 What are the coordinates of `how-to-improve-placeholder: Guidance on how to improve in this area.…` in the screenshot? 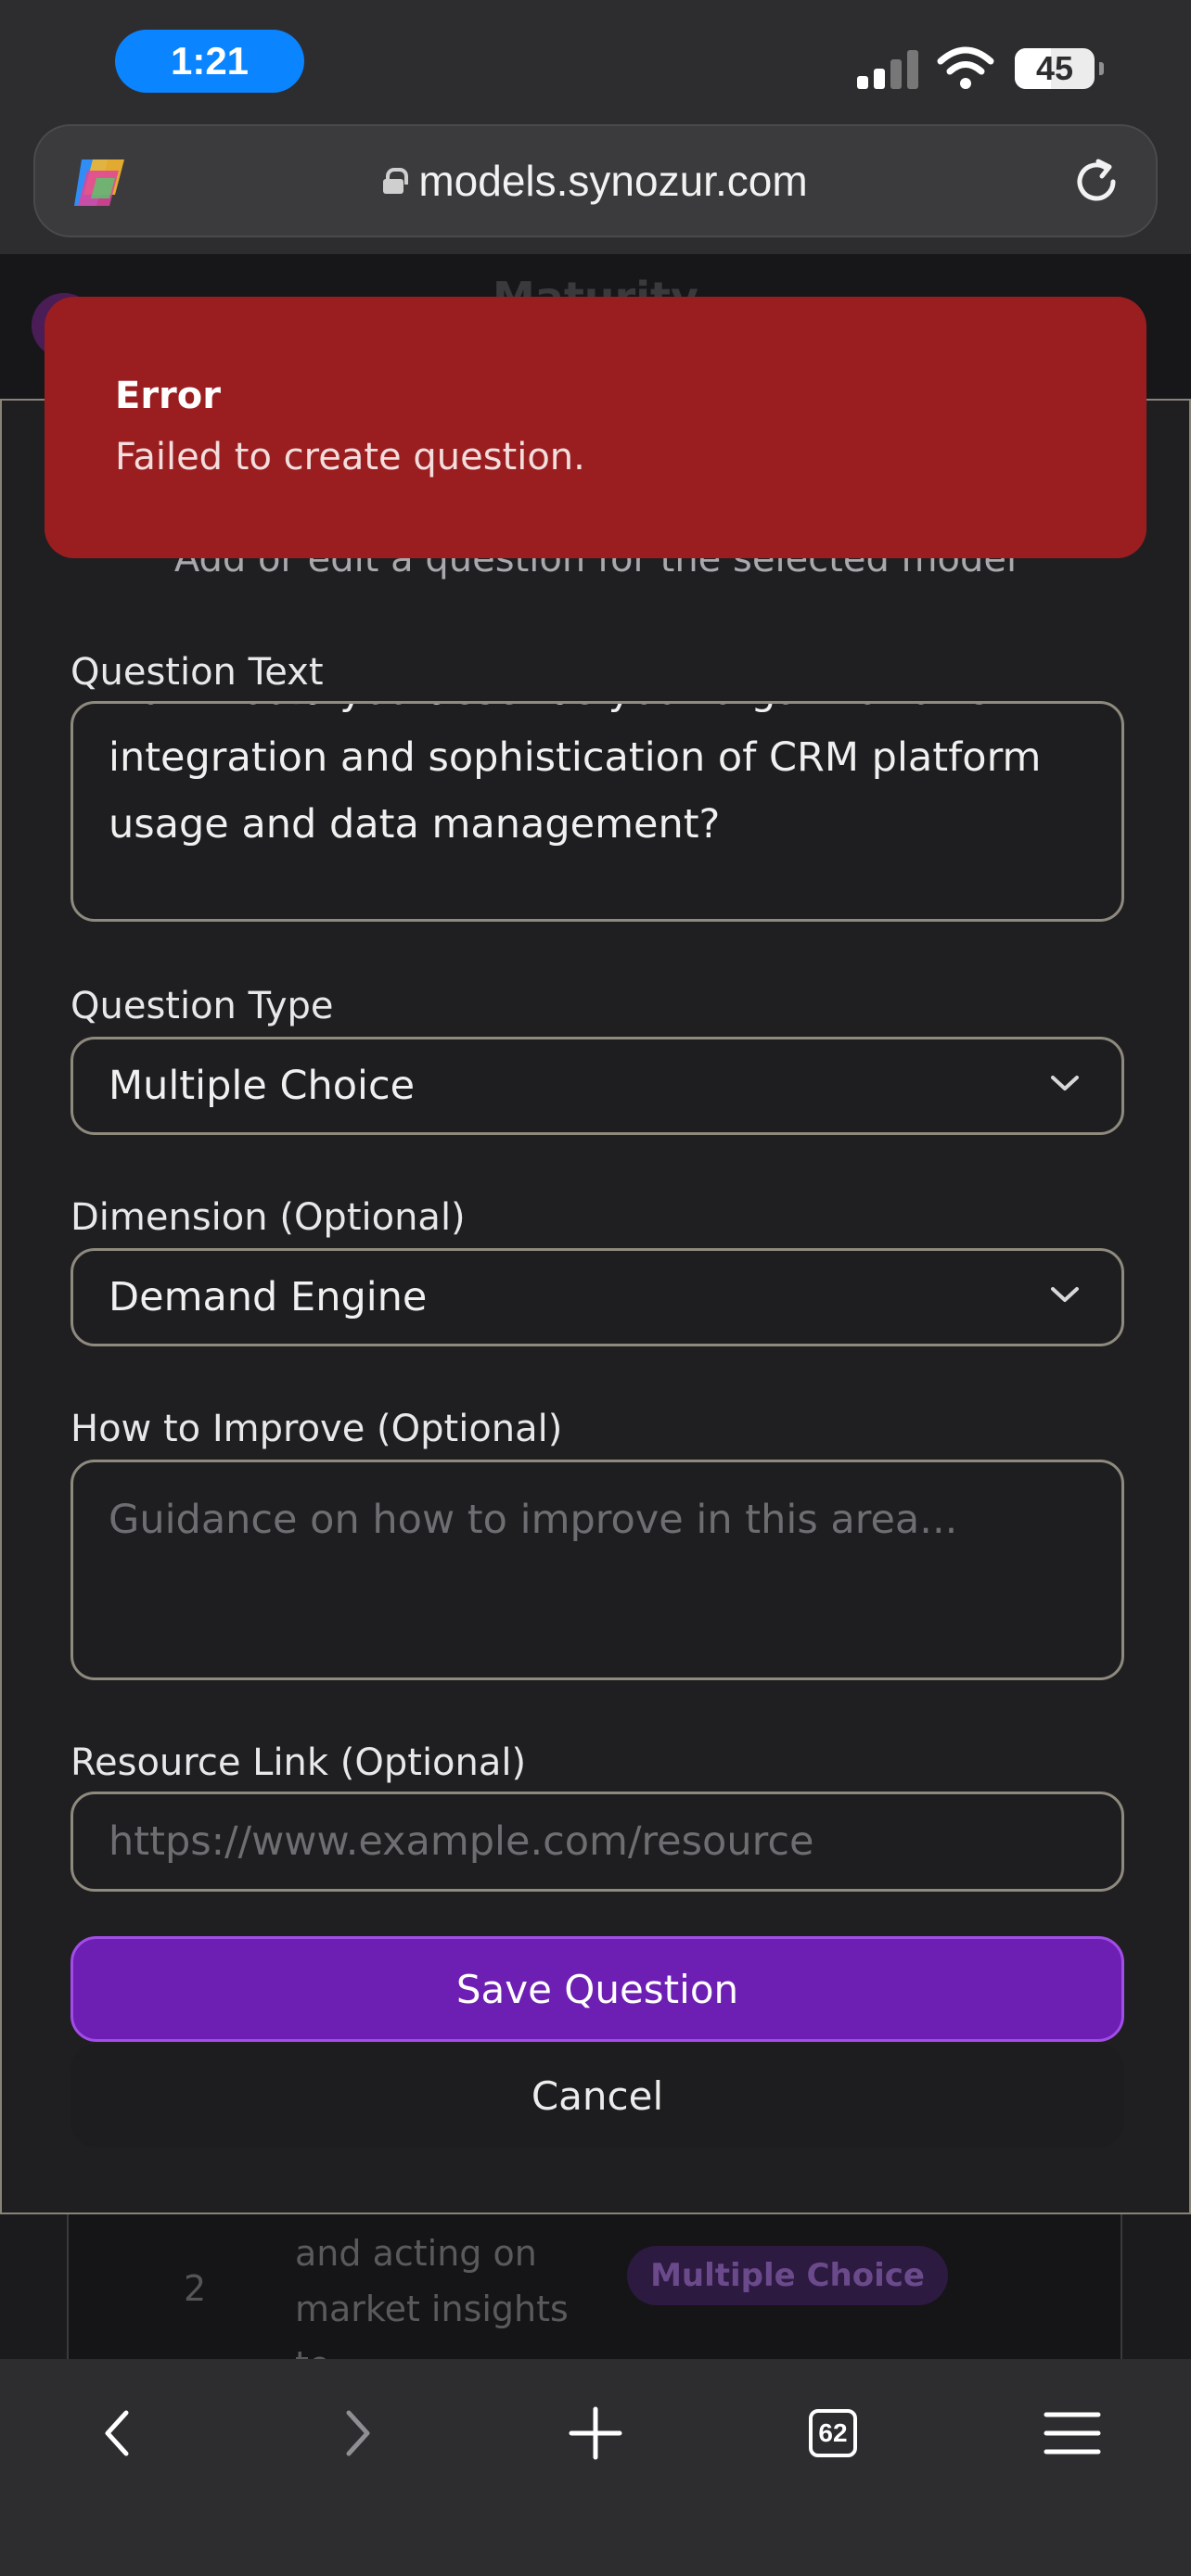 It's located at (533, 1520).